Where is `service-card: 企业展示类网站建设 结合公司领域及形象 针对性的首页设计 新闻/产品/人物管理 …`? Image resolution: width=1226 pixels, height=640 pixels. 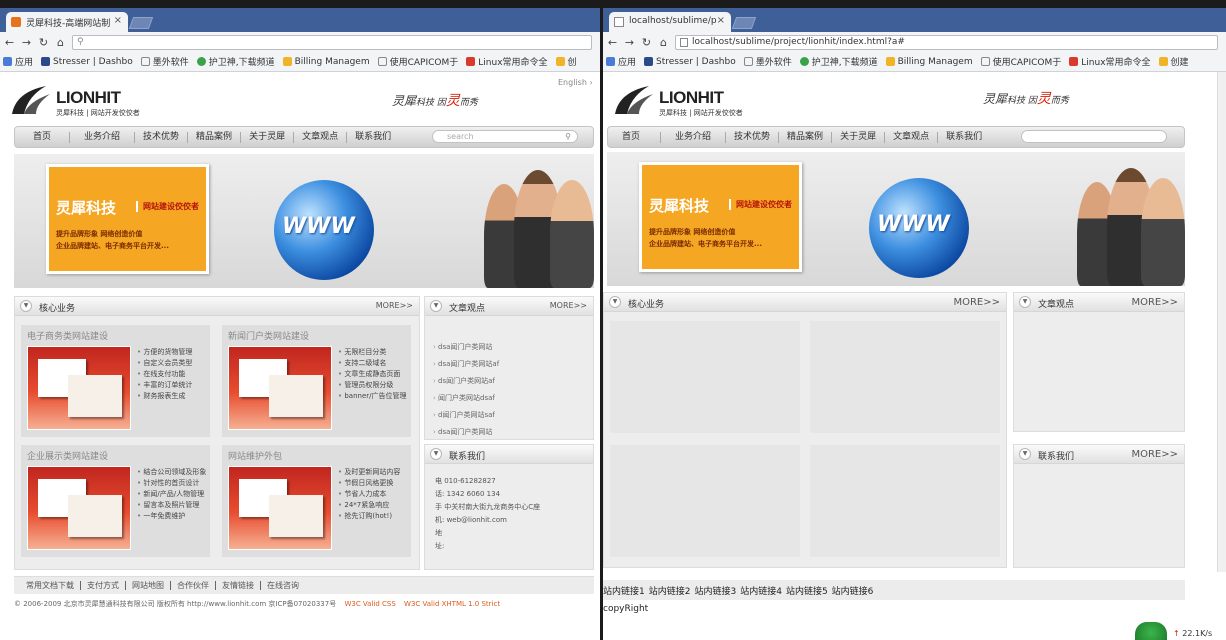 service-card: 企业展示类网站建设 结合公司领域及形象 针对性的首页设计 新闻/产品/人物管理 … is located at coordinates (115, 501).